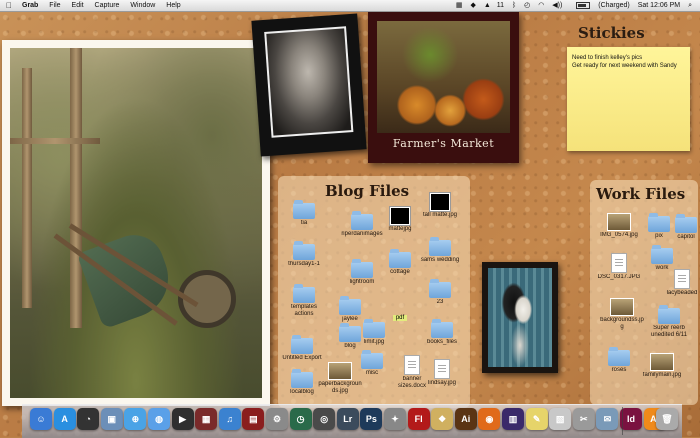 This screenshot has width=700, height=438. Describe the element at coordinates (667, 419) in the screenshot. I see `trash-icon: 🗑` at that location.